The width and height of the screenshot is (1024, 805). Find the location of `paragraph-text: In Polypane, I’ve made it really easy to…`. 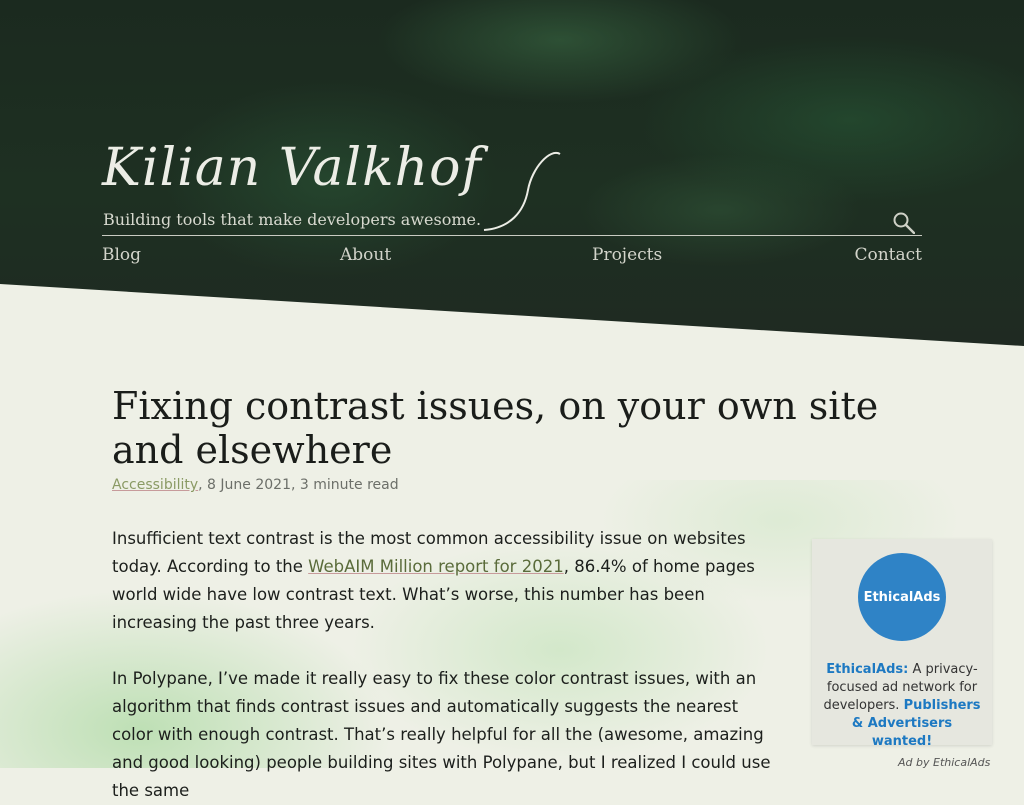

paragraph-text: In Polypane, I’ve made it really easy to… is located at coordinates (441, 734).